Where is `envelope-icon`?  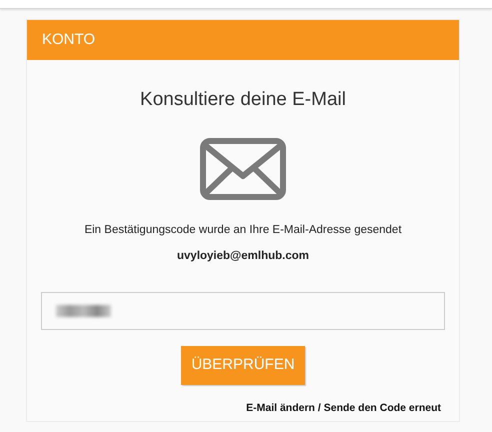 envelope-icon is located at coordinates (243, 169).